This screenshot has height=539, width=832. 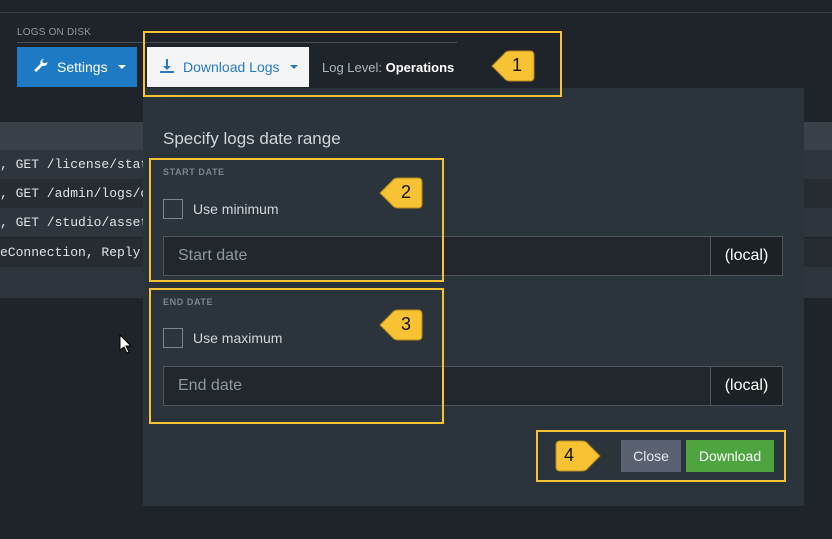 I want to click on wrench-icon, so click(x=41, y=67).